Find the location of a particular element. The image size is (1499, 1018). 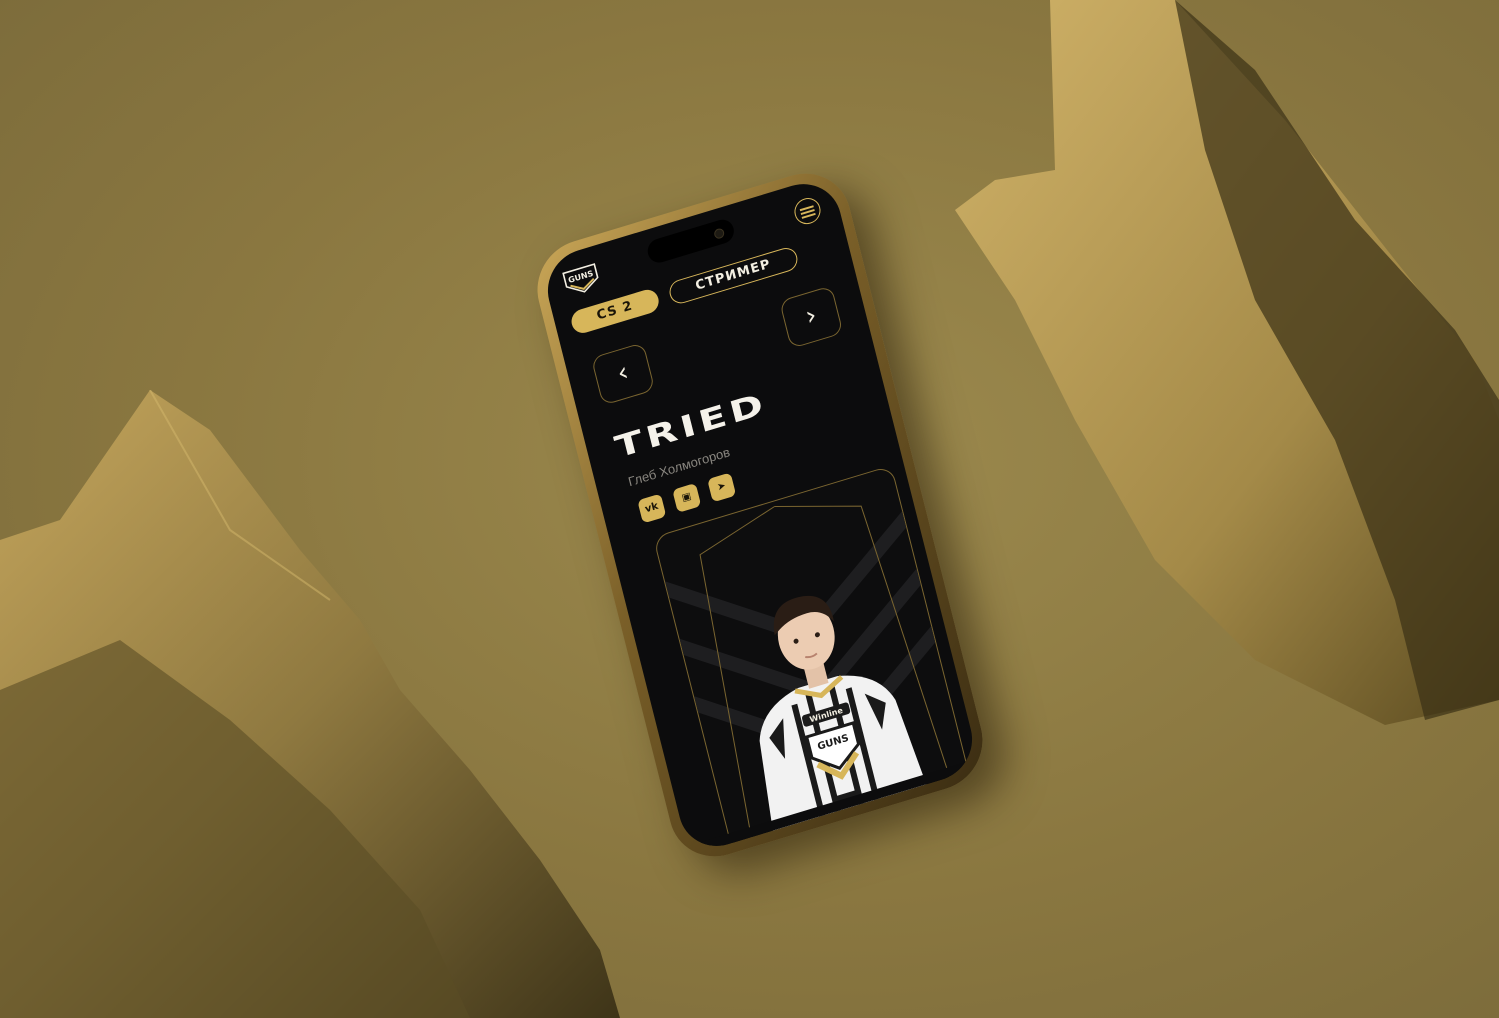

vk-icon: vk is located at coordinates (652, 508).